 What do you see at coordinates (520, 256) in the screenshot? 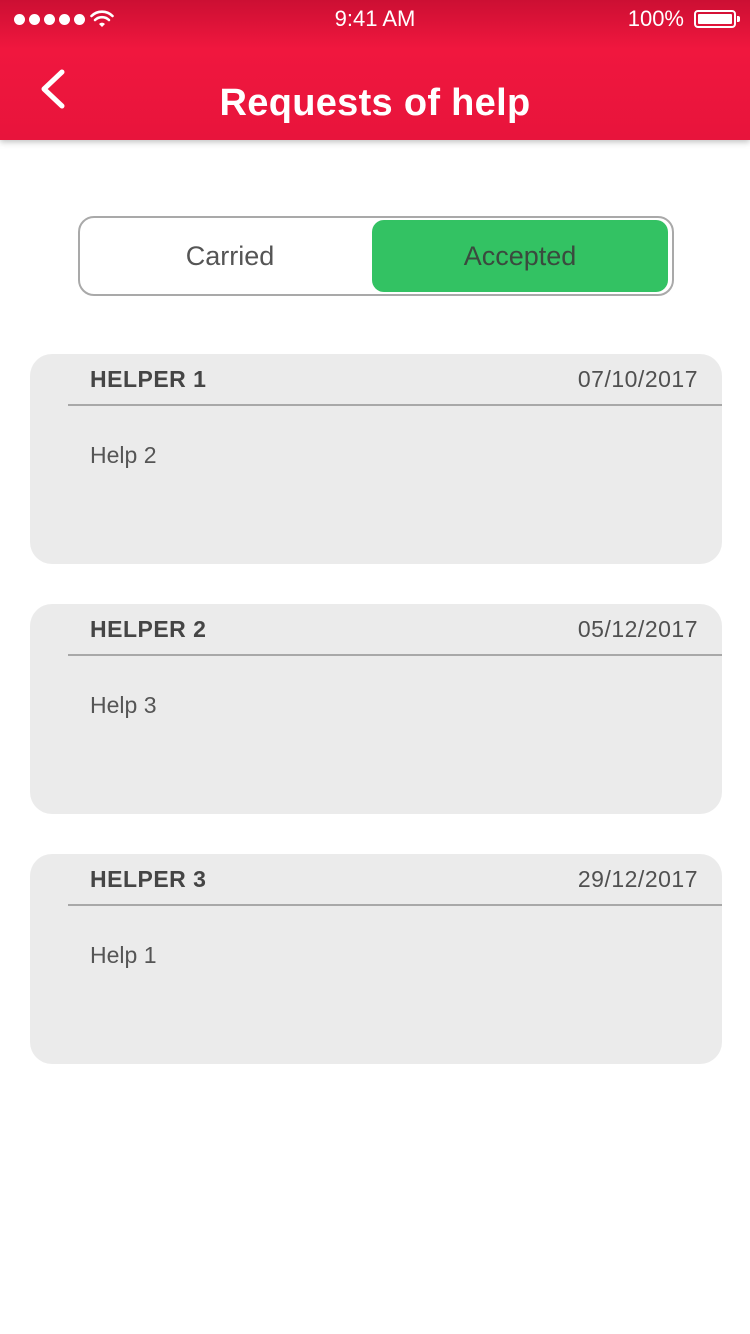
I see `tab-accepted: Accepted` at bounding box center [520, 256].